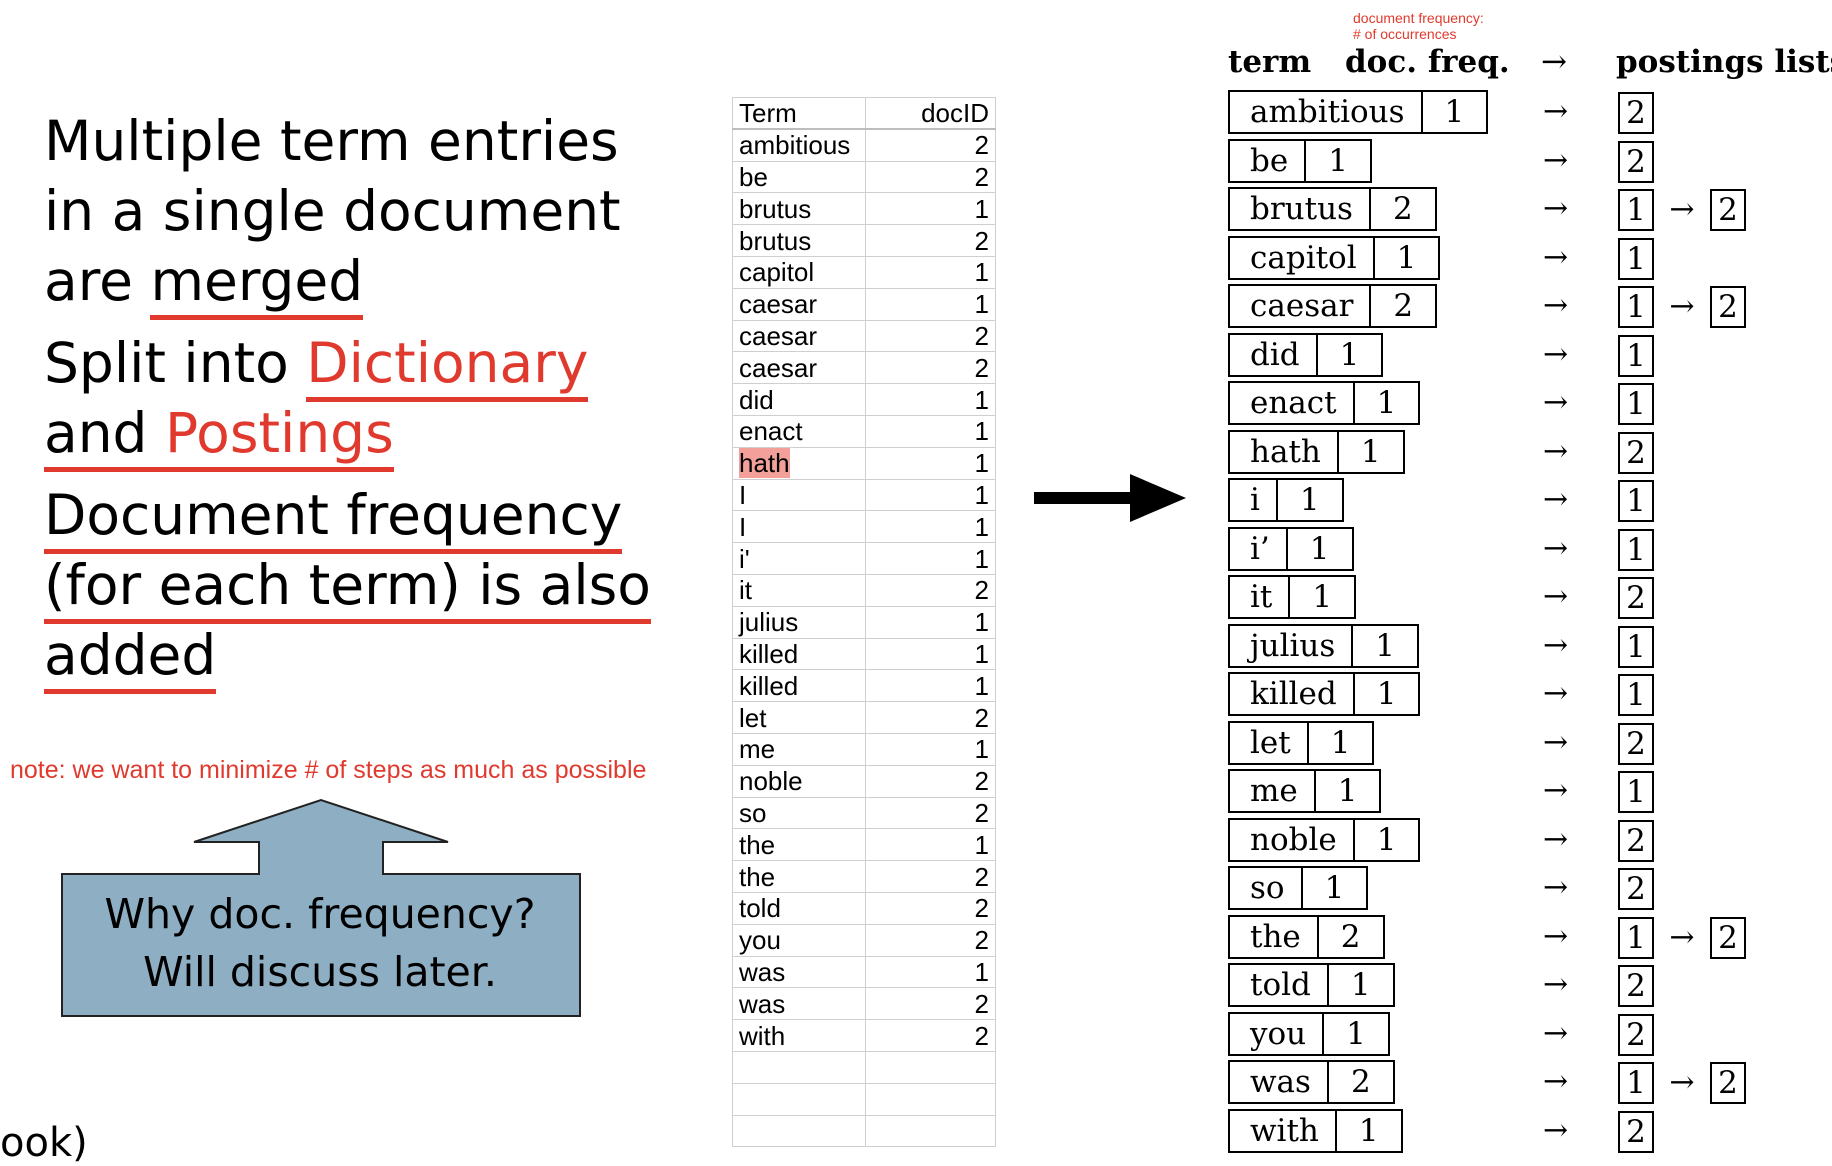 This screenshot has height=1166, width=1832. Describe the element at coordinates (320, 943) in the screenshot. I see `callout-text: Why doc. frequency? Will discuss later.` at that location.